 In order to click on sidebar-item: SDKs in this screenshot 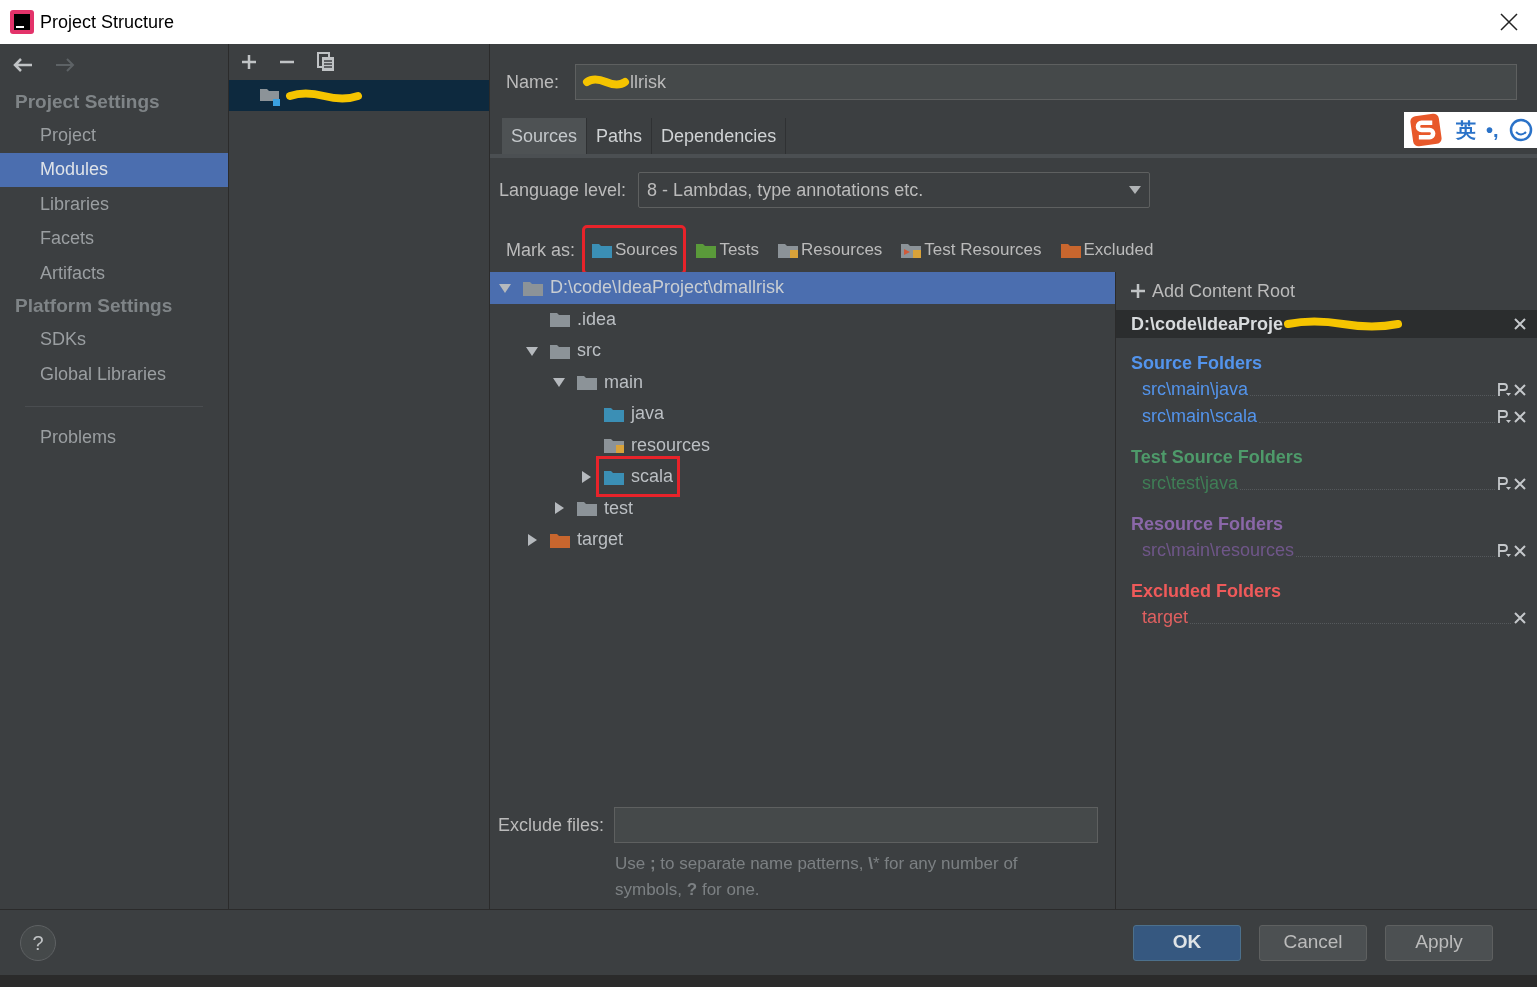, I will do `click(114, 339)`.